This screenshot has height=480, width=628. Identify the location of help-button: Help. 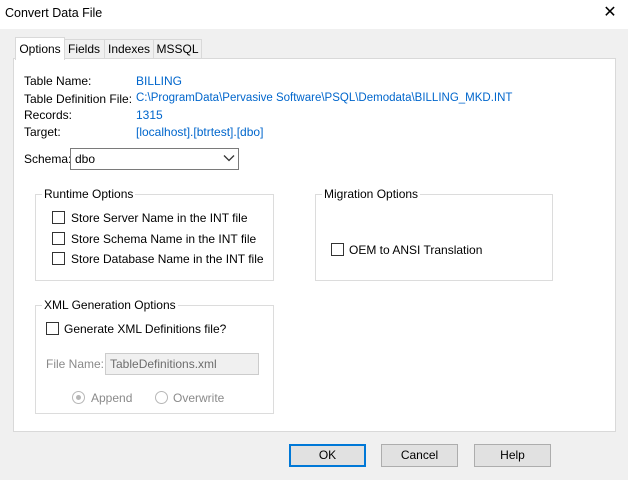
(512, 455).